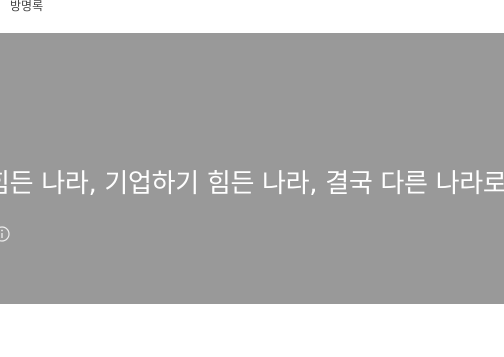  I want to click on top-nav: 방명록, so click(252, 16).